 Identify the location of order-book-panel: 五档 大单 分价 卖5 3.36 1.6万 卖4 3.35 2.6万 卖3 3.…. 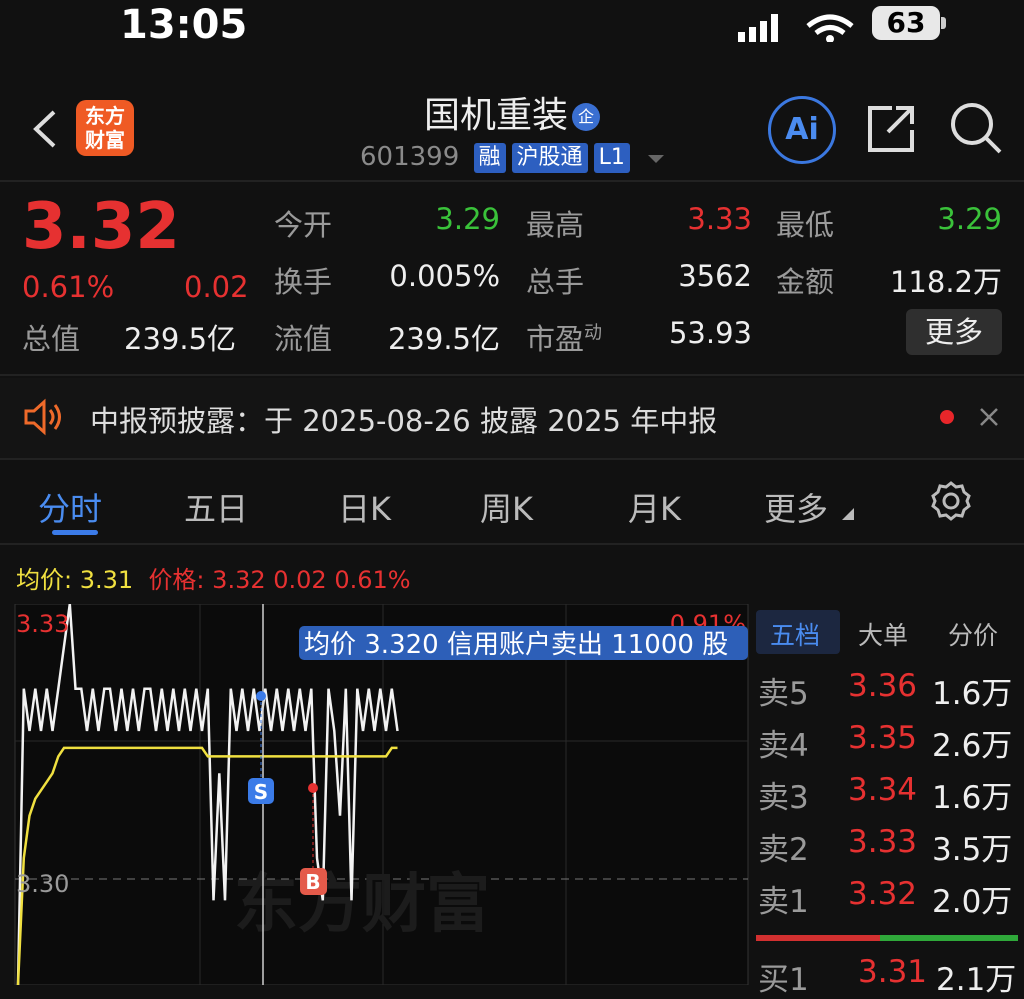
(888, 801).